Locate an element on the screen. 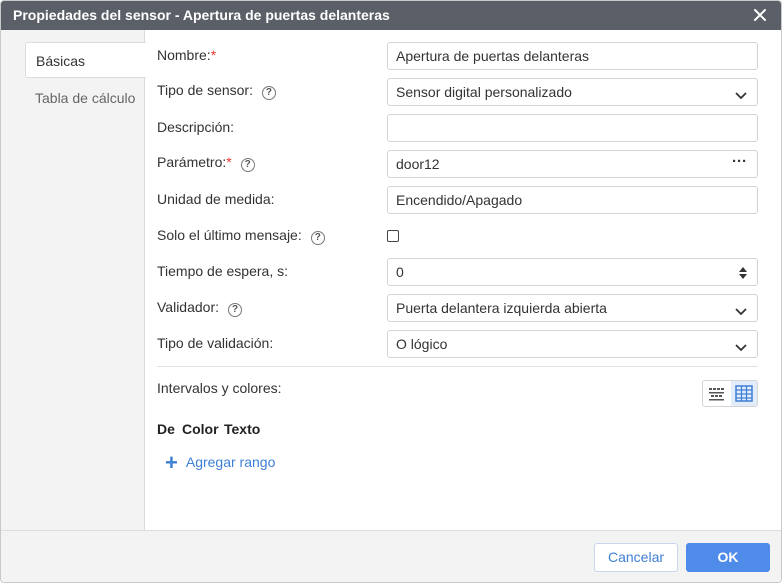 The height and width of the screenshot is (583, 782). validation-type-select: O lógico is located at coordinates (572, 344).